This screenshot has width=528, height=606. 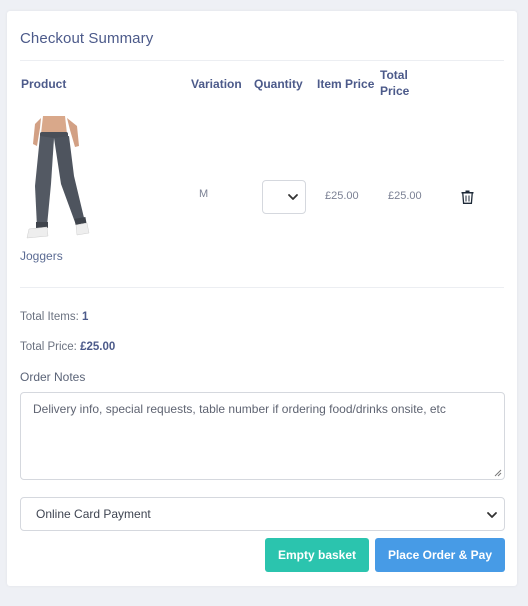 What do you see at coordinates (55, 179) in the screenshot?
I see `product-image` at bounding box center [55, 179].